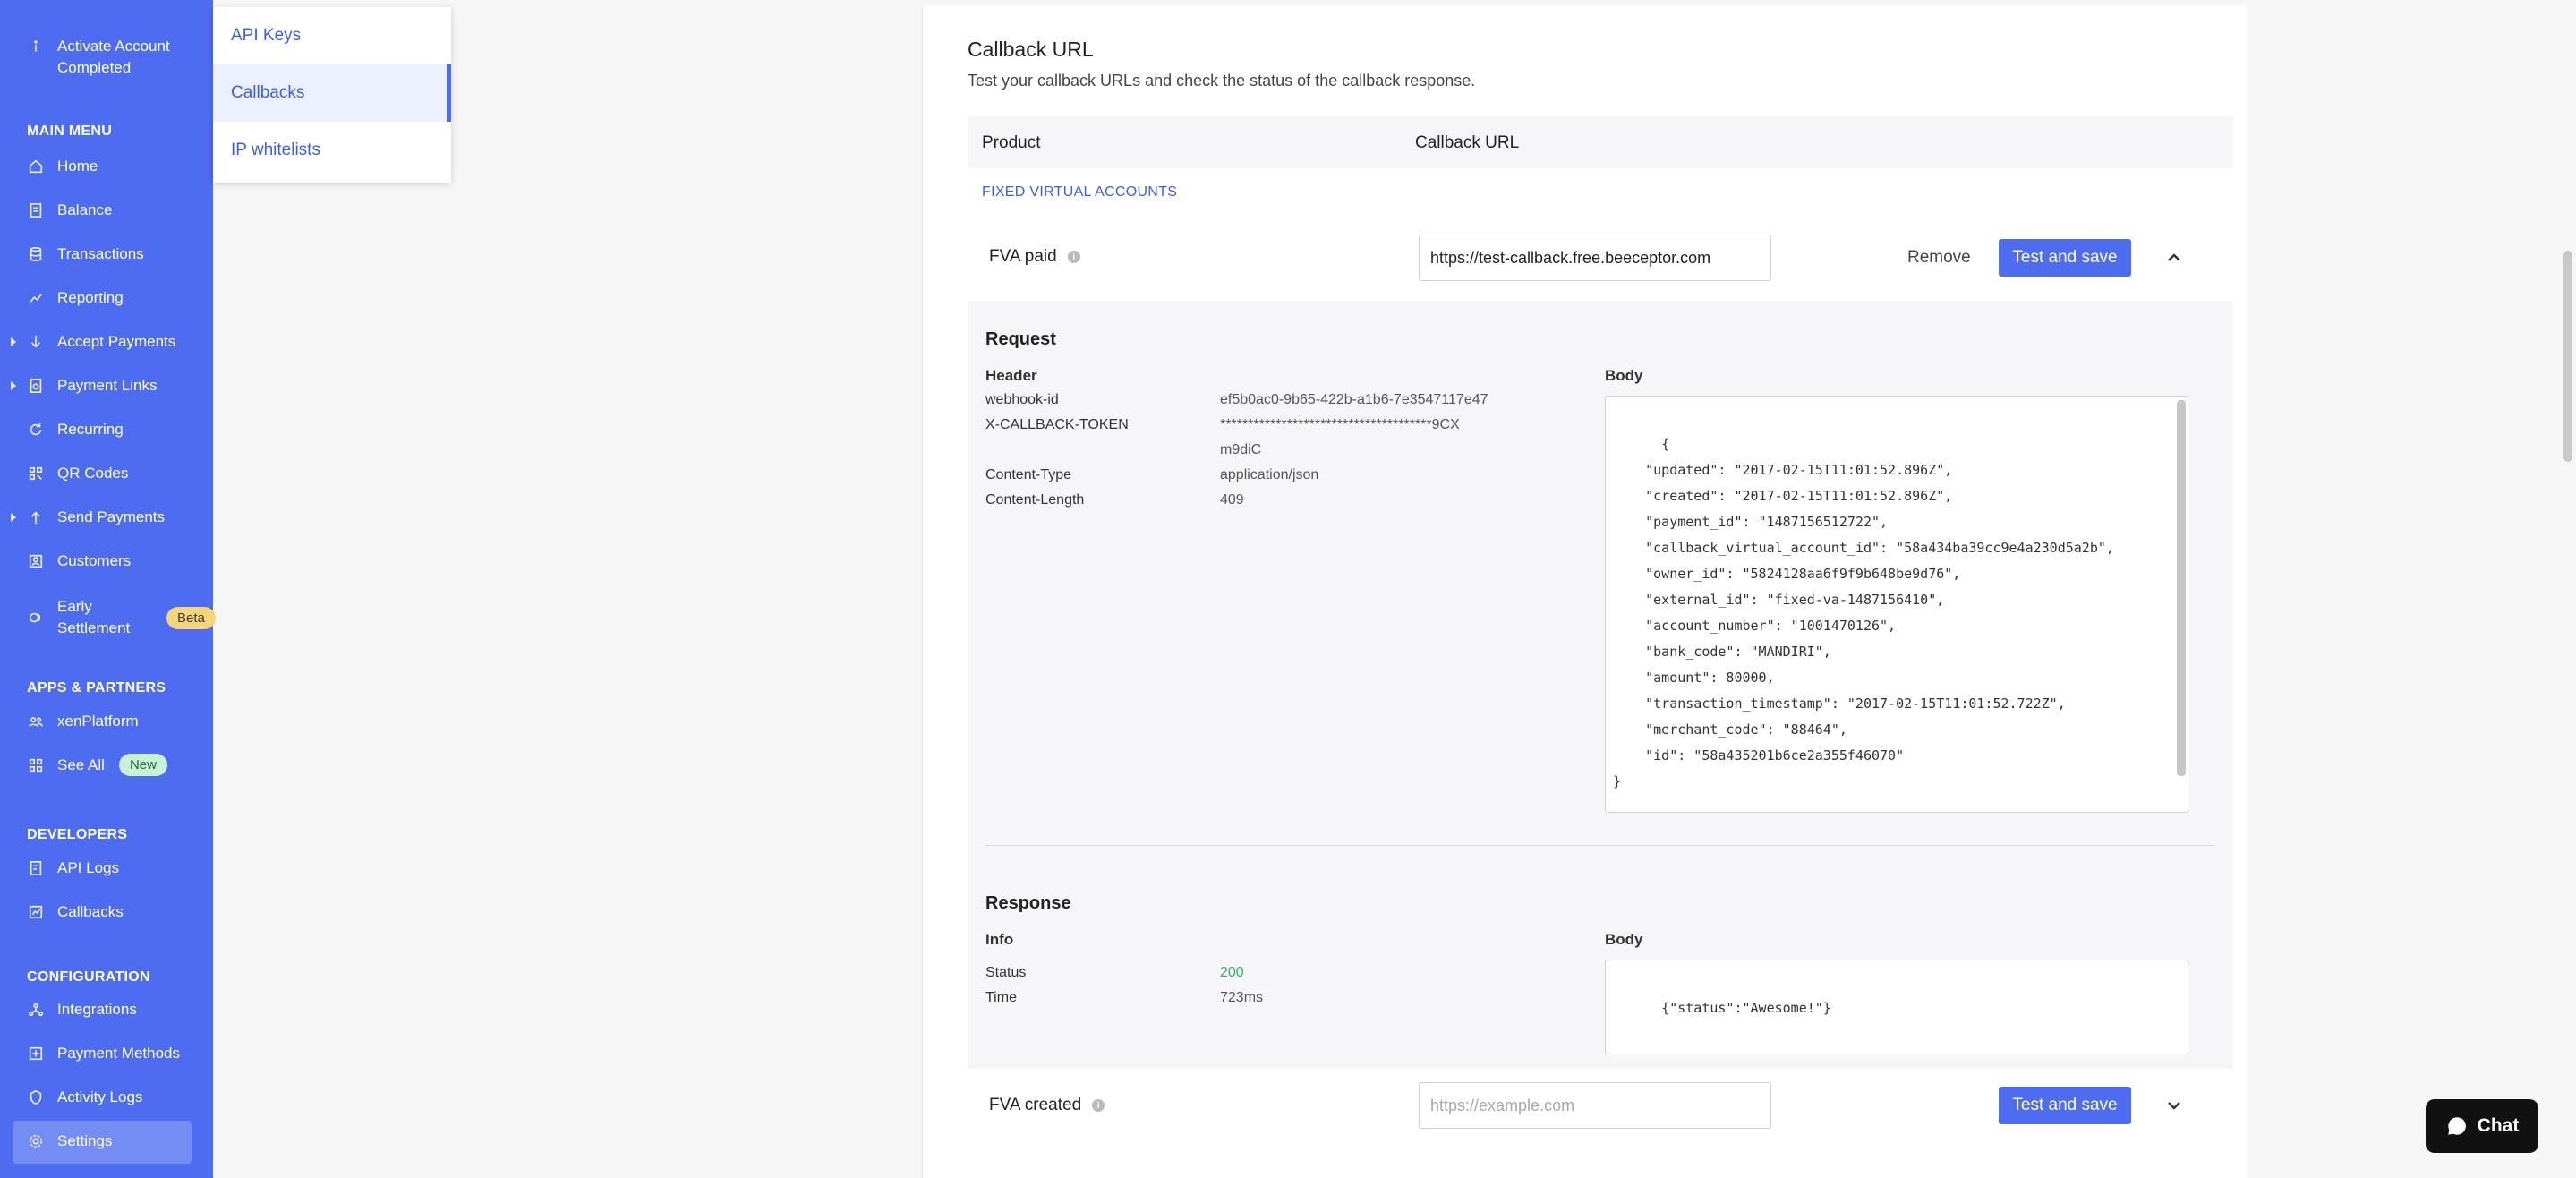 This screenshot has width=2576, height=1178. Describe the element at coordinates (1028, 475) in the screenshot. I see `header-key: Content-Type` at that location.